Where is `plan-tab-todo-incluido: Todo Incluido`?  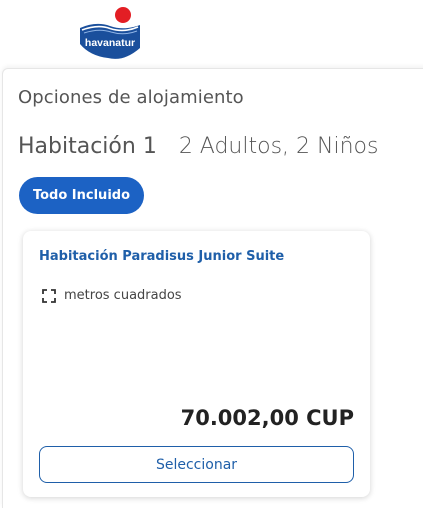 plan-tab-todo-incluido: Todo Incluido is located at coordinates (81, 195).